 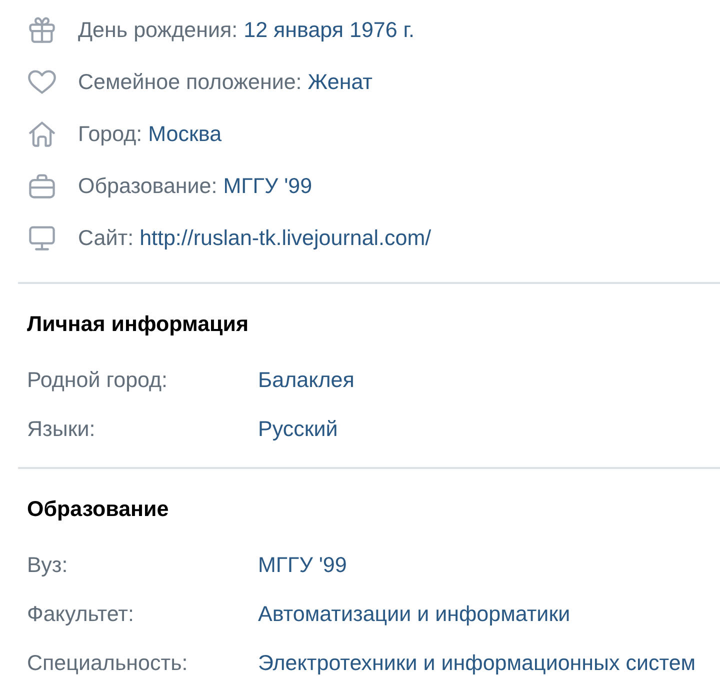 What do you see at coordinates (98, 380) in the screenshot?
I see `field-label: Родной город:` at bounding box center [98, 380].